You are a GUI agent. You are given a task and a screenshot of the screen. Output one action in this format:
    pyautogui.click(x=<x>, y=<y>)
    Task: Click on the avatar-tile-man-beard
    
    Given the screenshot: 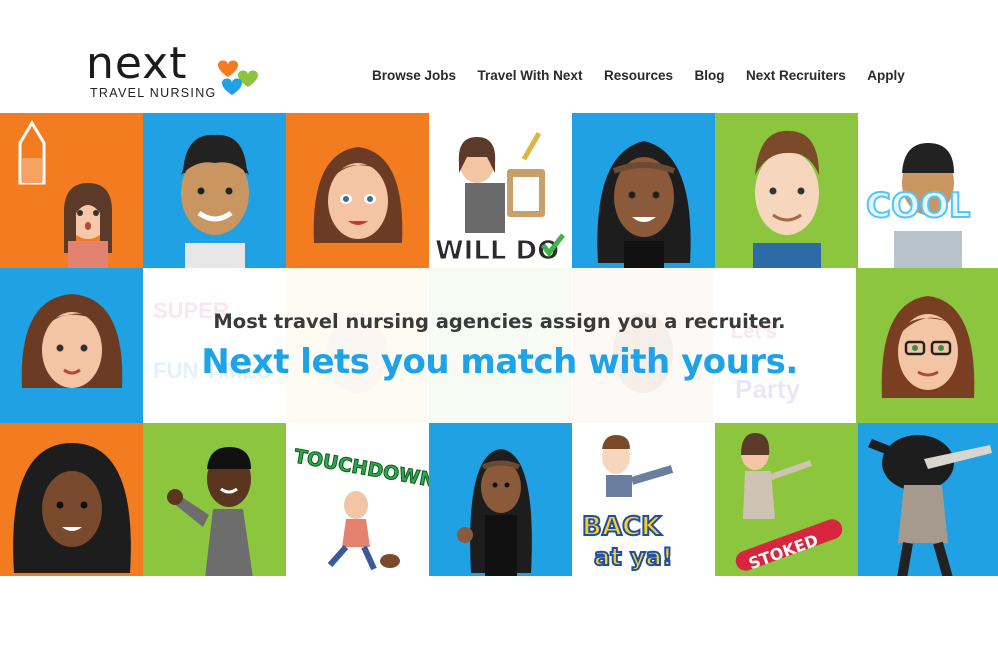 What is the action you would take?
    pyautogui.click(x=786, y=190)
    